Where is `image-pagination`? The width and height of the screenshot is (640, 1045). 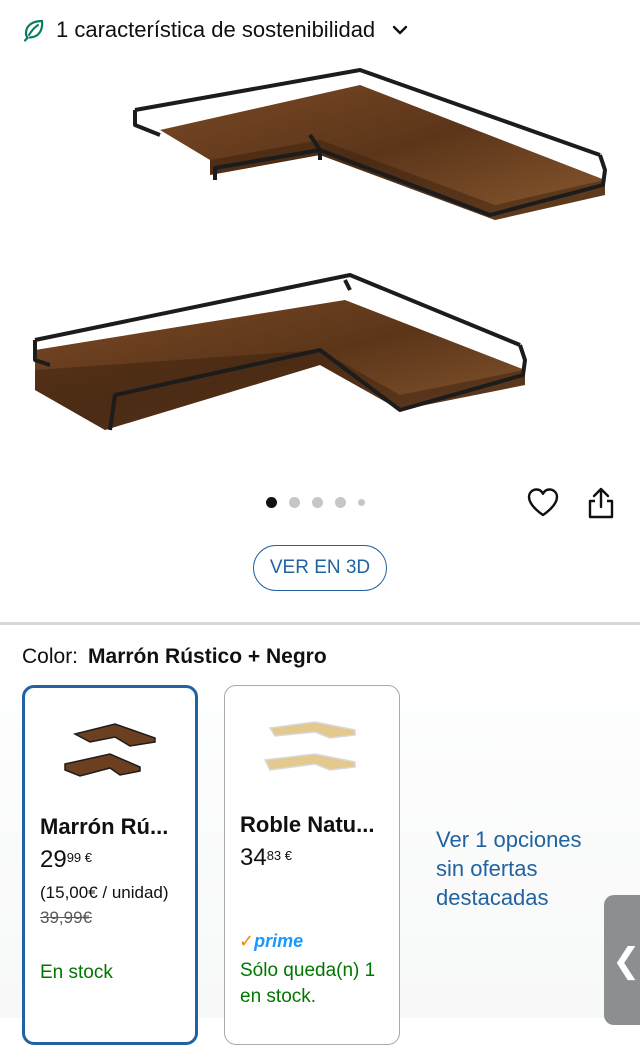 image-pagination is located at coordinates (315, 502).